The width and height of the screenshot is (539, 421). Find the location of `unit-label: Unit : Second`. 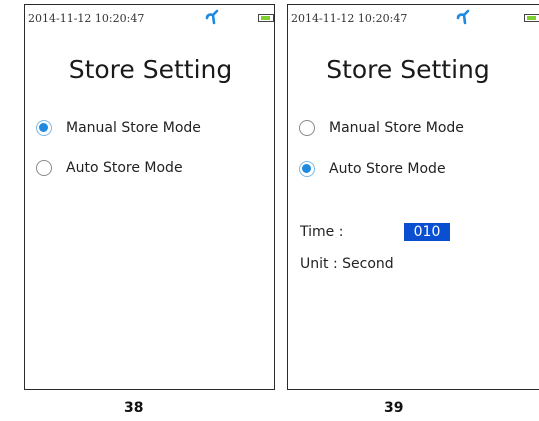

unit-label: Unit : Second is located at coordinates (347, 264).